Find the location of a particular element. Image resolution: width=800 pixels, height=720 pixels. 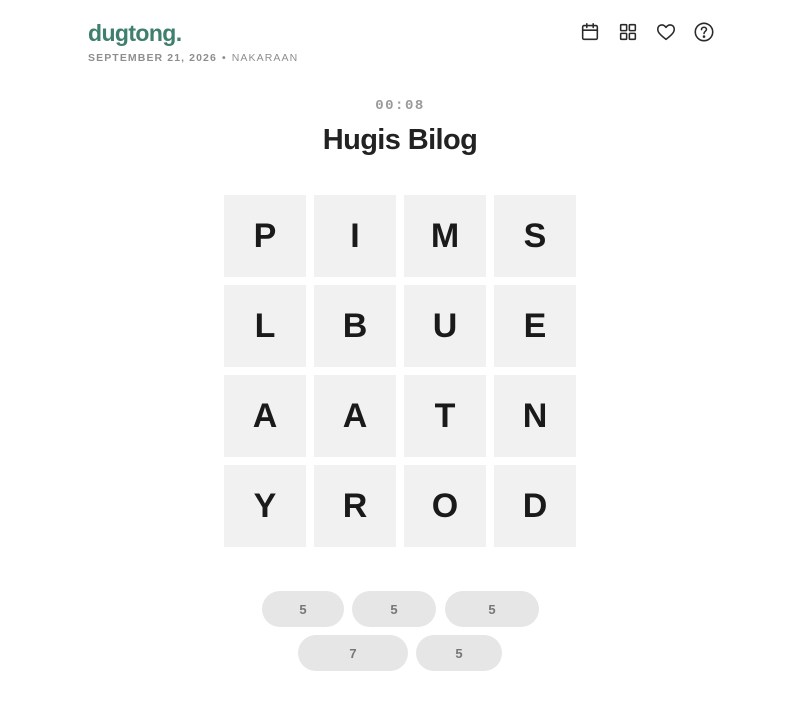

puzzle-status: NAKARAAN is located at coordinates (265, 58).